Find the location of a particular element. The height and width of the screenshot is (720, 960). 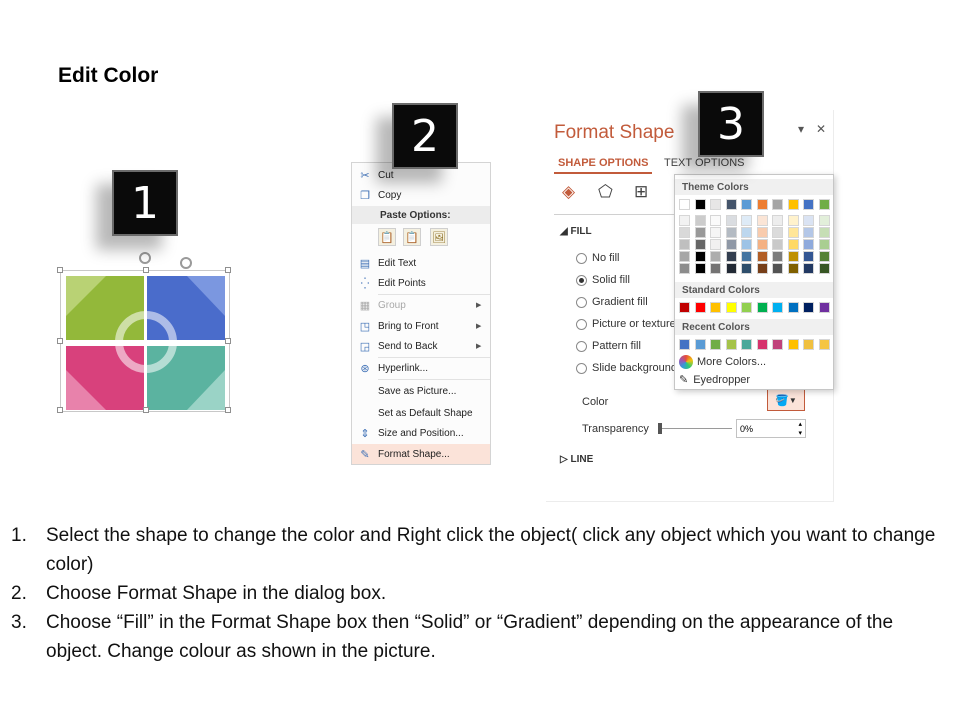

menu-item-bring-to-front: ◳ Bring to Front ▶ is located at coordinates (421, 326).